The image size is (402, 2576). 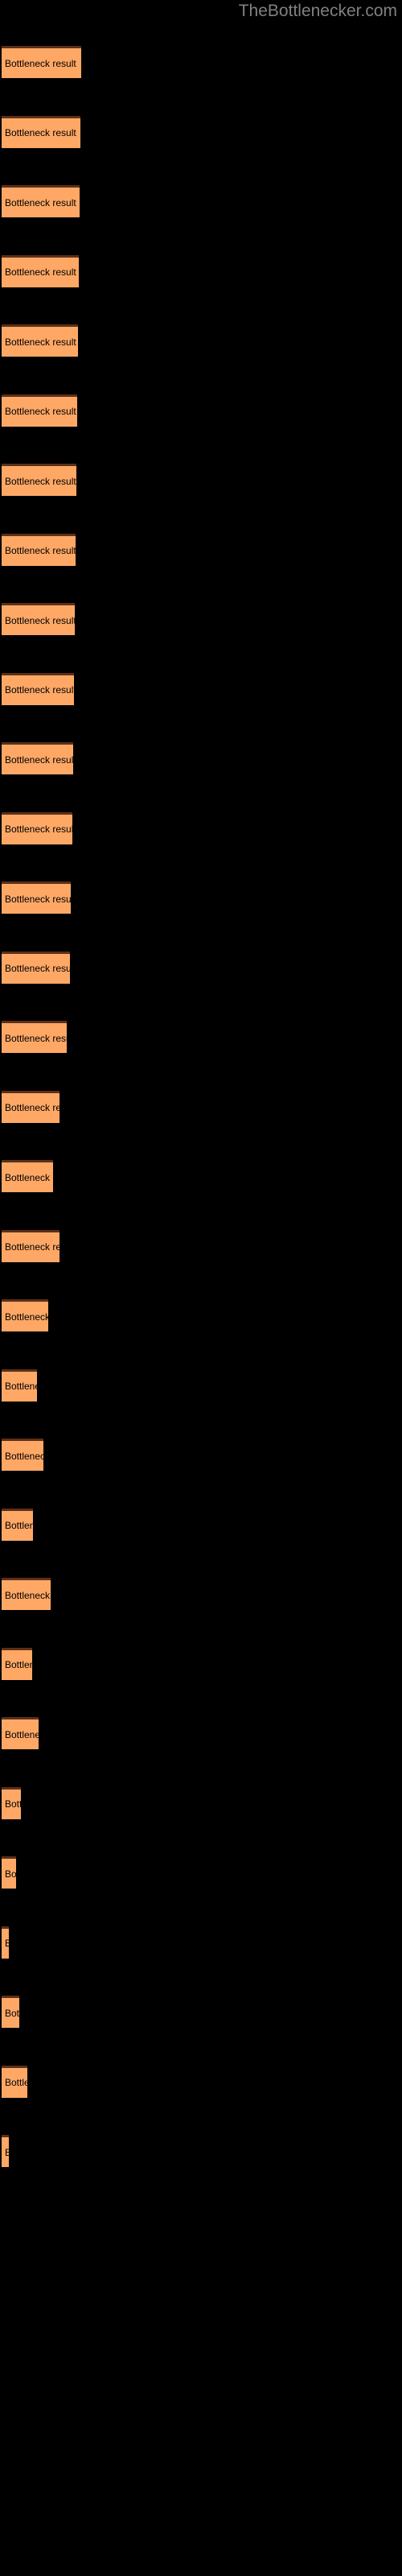 I want to click on site-title: TheBottlenecker.com, so click(x=317, y=11).